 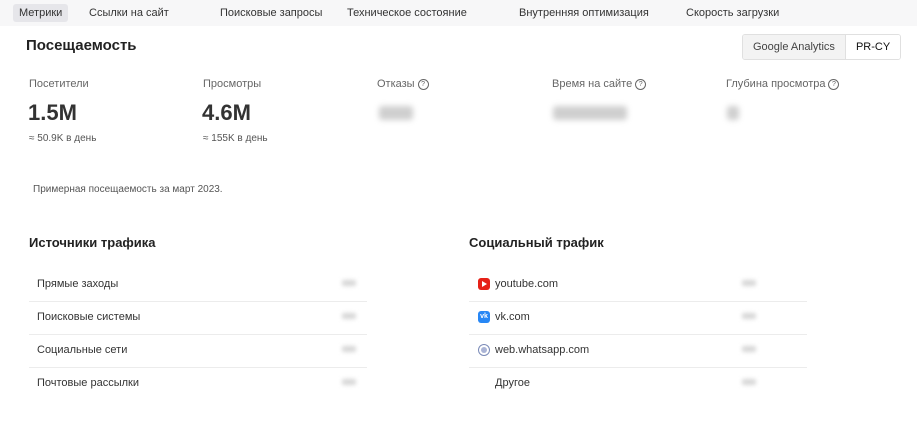 I want to click on bounce-label-text: Отказы, so click(x=396, y=84).